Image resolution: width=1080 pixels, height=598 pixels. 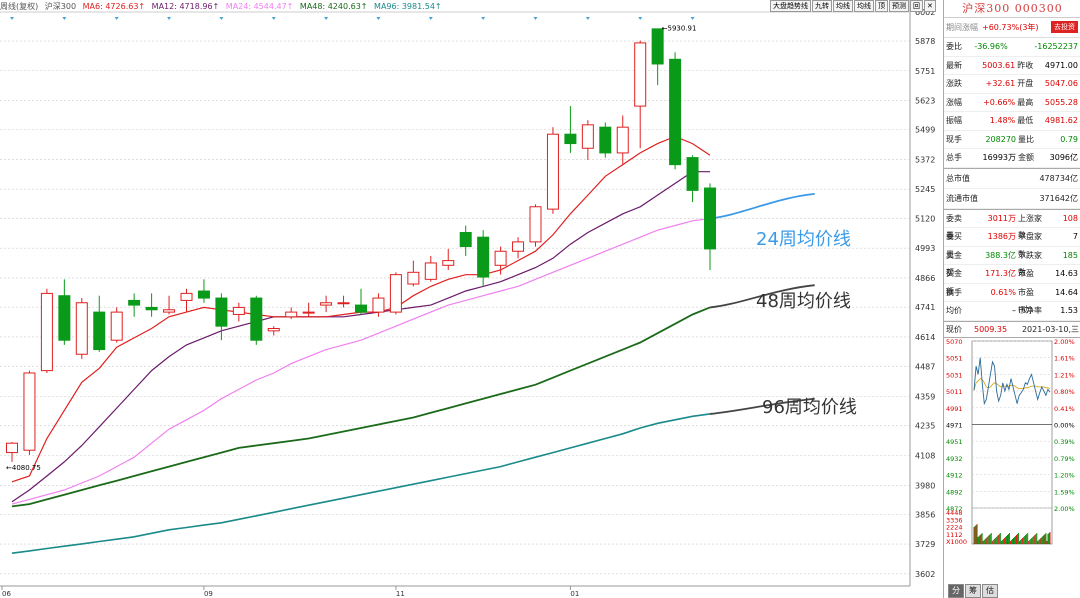 What do you see at coordinates (954, 65) in the screenshot?
I see `quote-row-l: 最新` at bounding box center [954, 65].